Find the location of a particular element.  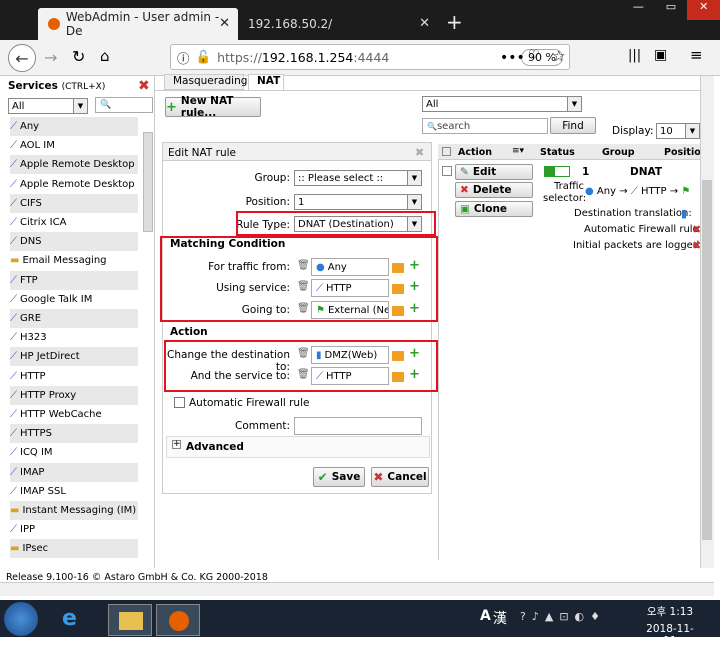

col-action: Action is located at coordinates (475, 152).